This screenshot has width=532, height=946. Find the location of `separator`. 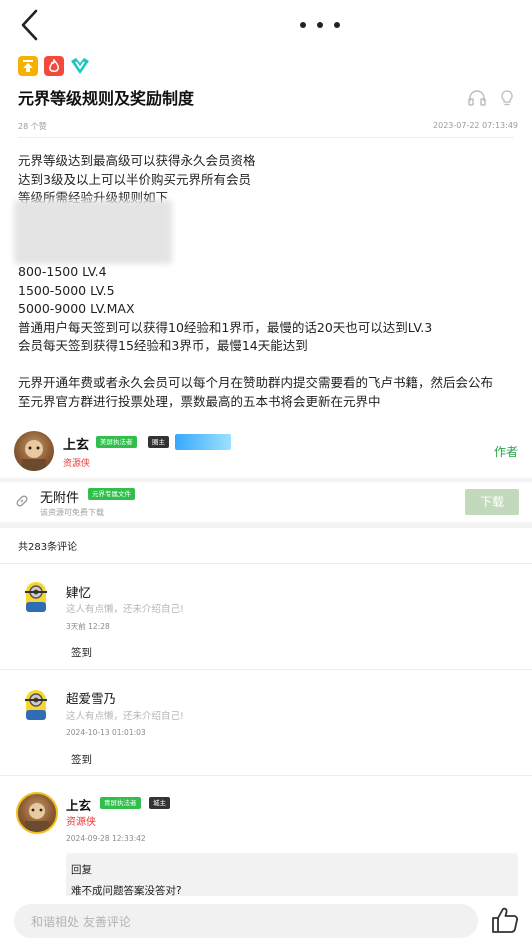

separator is located at coordinates (266, 525).